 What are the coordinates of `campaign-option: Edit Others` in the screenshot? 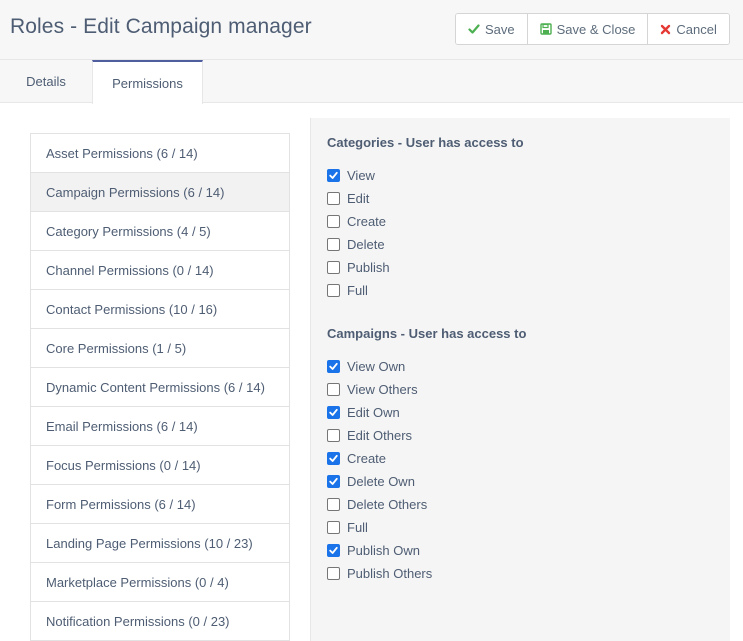 It's located at (369, 435).